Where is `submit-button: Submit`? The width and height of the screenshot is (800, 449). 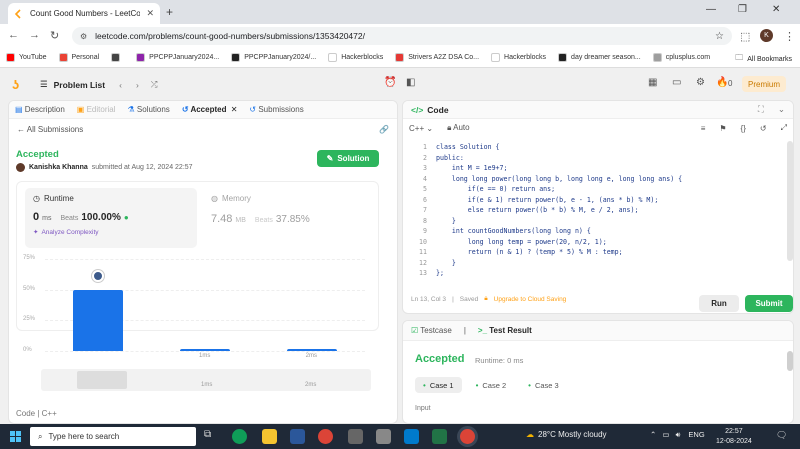
submit-button: Submit is located at coordinates (769, 303).